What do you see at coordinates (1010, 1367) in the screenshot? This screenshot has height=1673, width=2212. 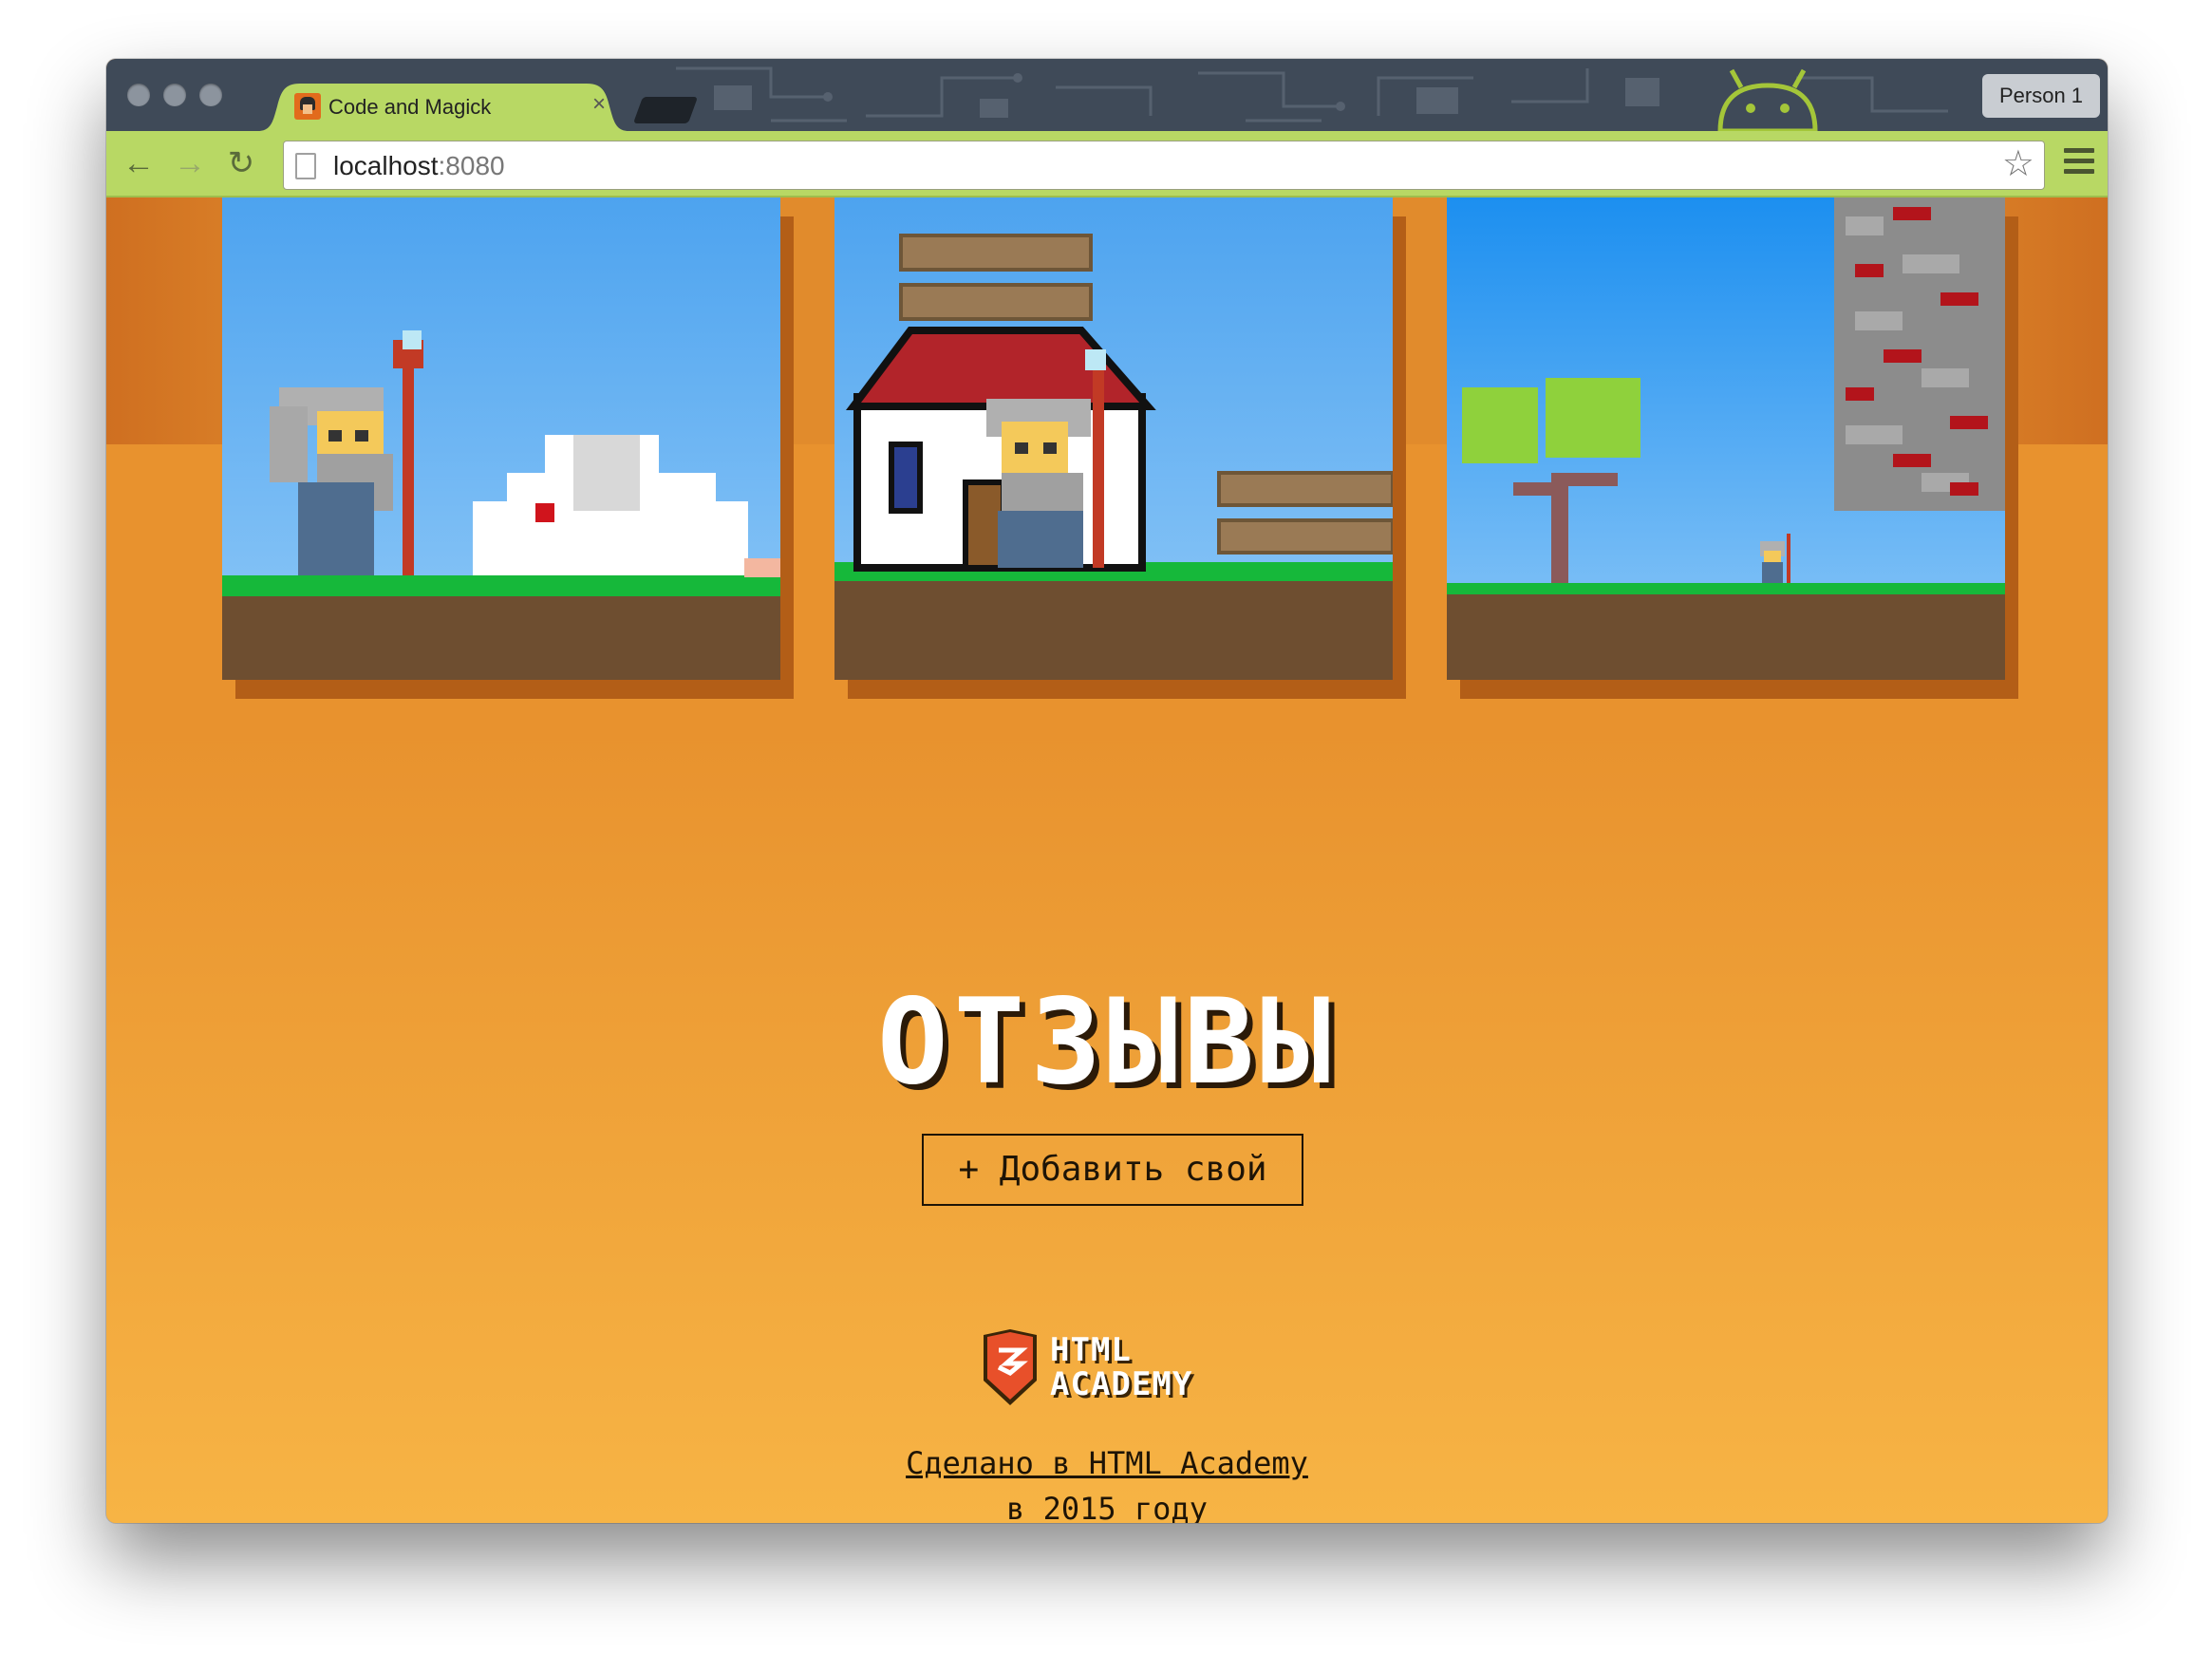 I see `academy-shield-icon` at bounding box center [1010, 1367].